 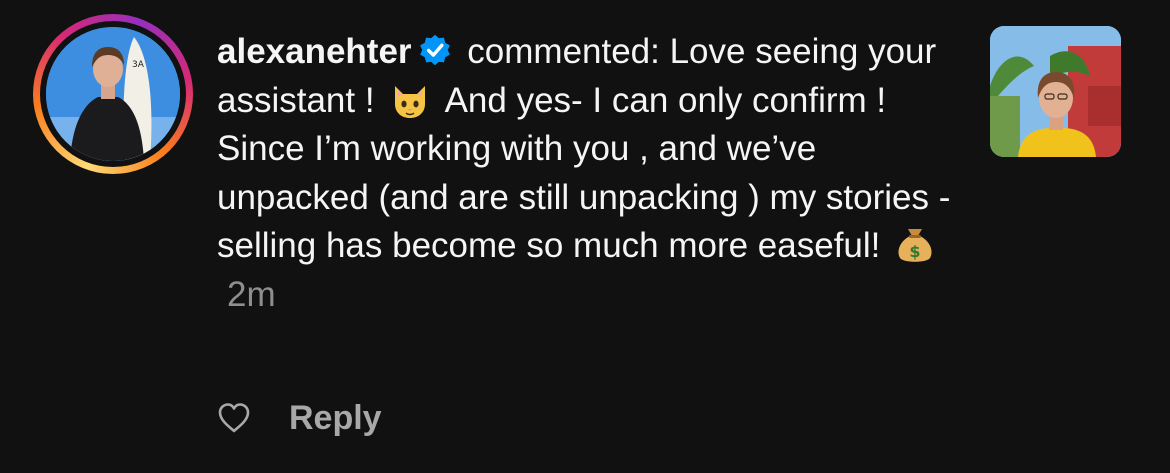 What do you see at coordinates (138, 65) in the screenshot?
I see `svg-text: 3A` at bounding box center [138, 65].